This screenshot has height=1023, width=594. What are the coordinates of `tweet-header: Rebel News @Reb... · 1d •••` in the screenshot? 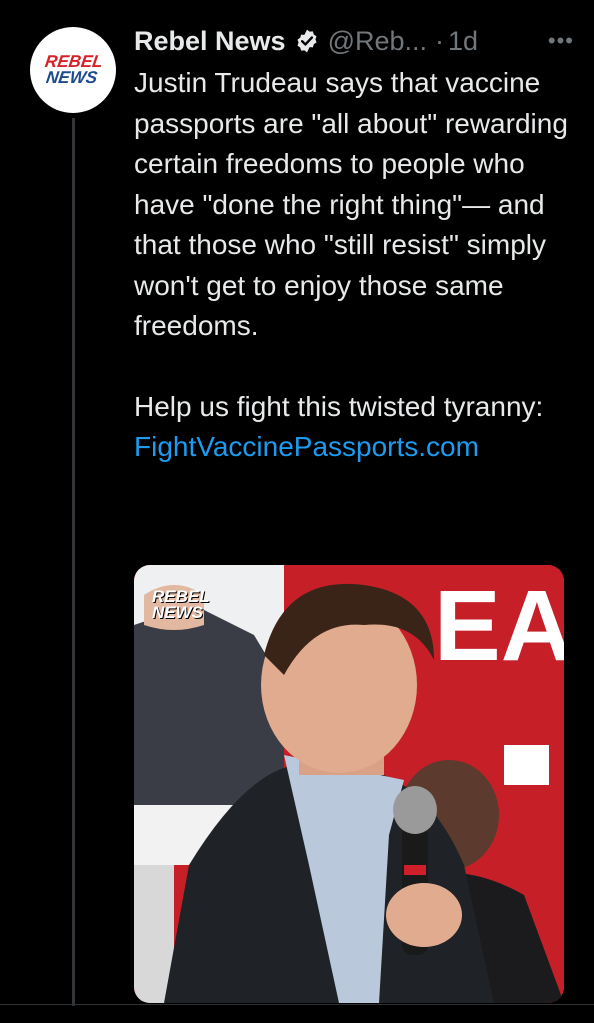 It's located at (354, 41).